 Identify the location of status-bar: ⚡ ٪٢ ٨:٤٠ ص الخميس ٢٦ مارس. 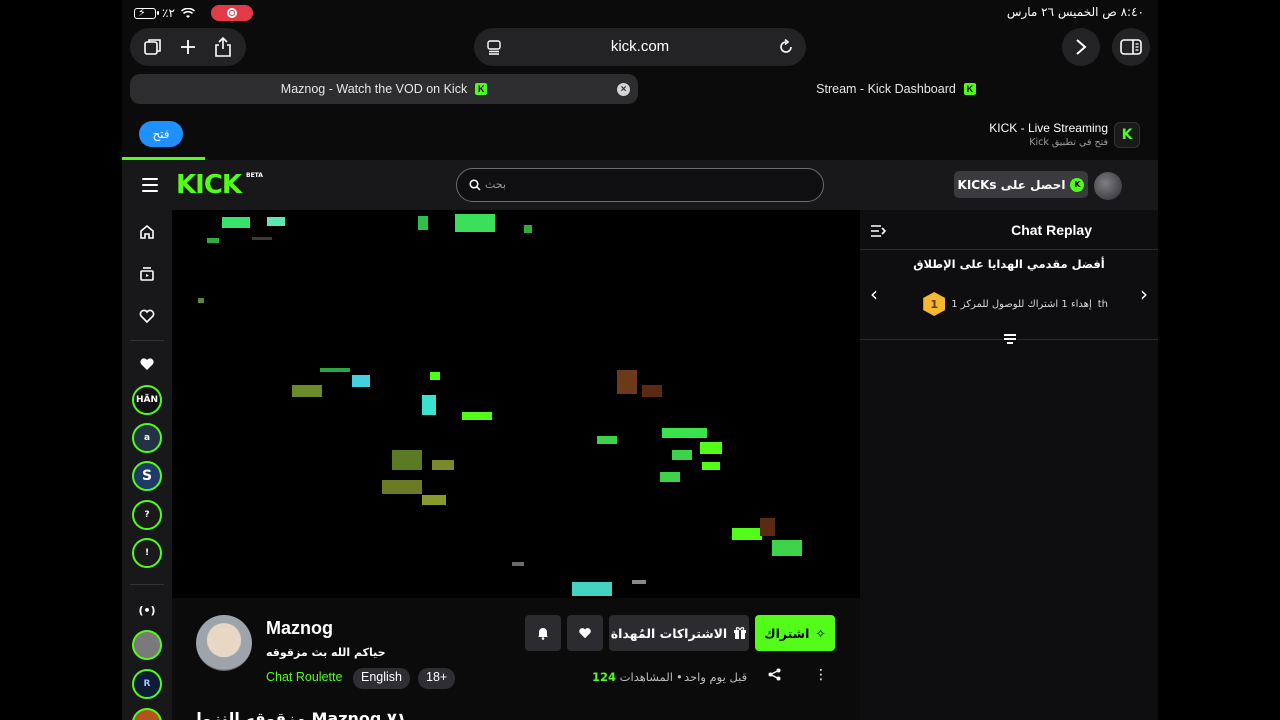
(640, 13).